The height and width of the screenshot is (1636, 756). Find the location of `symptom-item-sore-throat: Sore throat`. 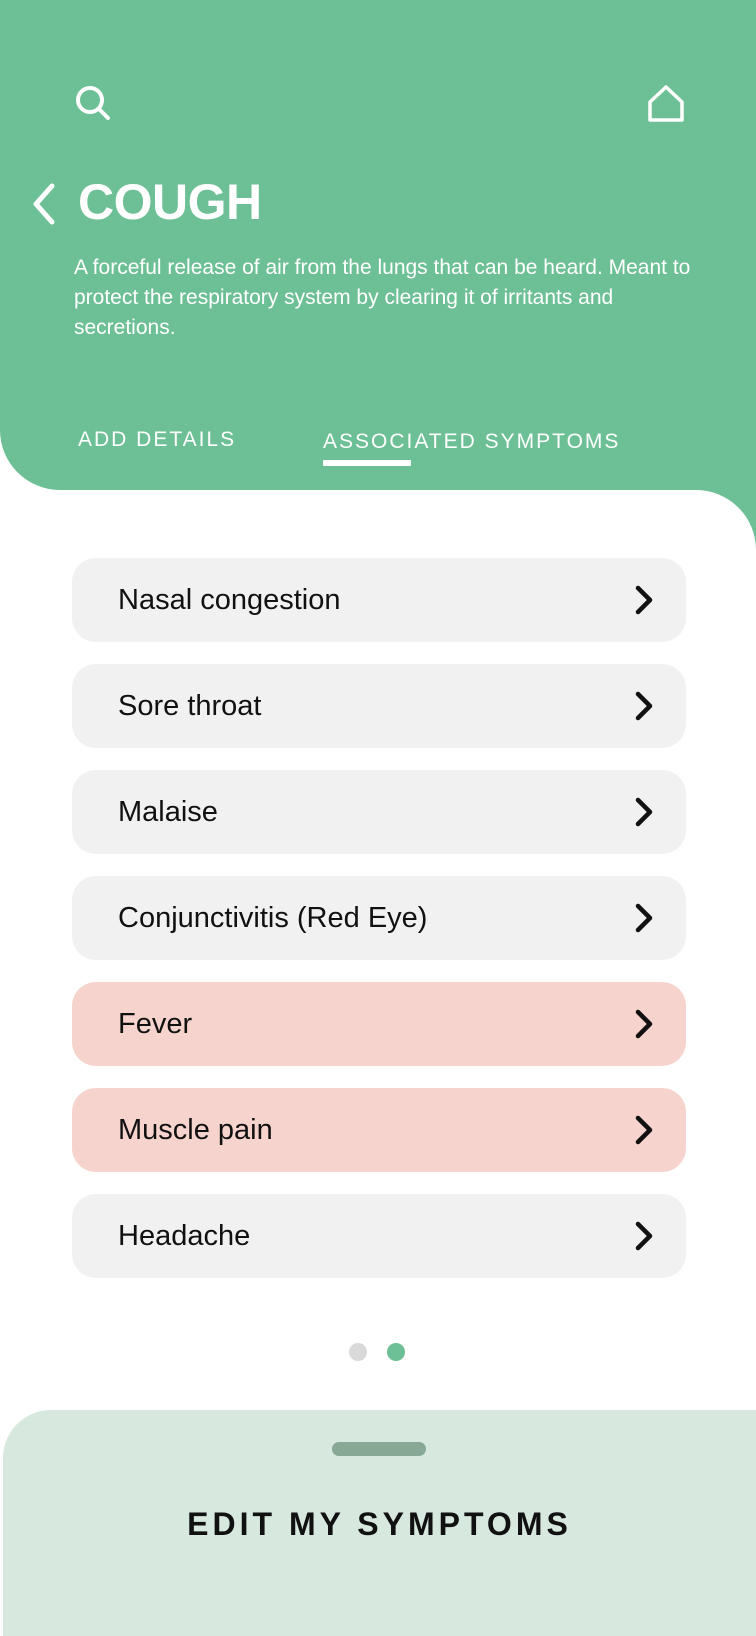

symptom-item-sore-throat: Sore throat is located at coordinates (379, 706).